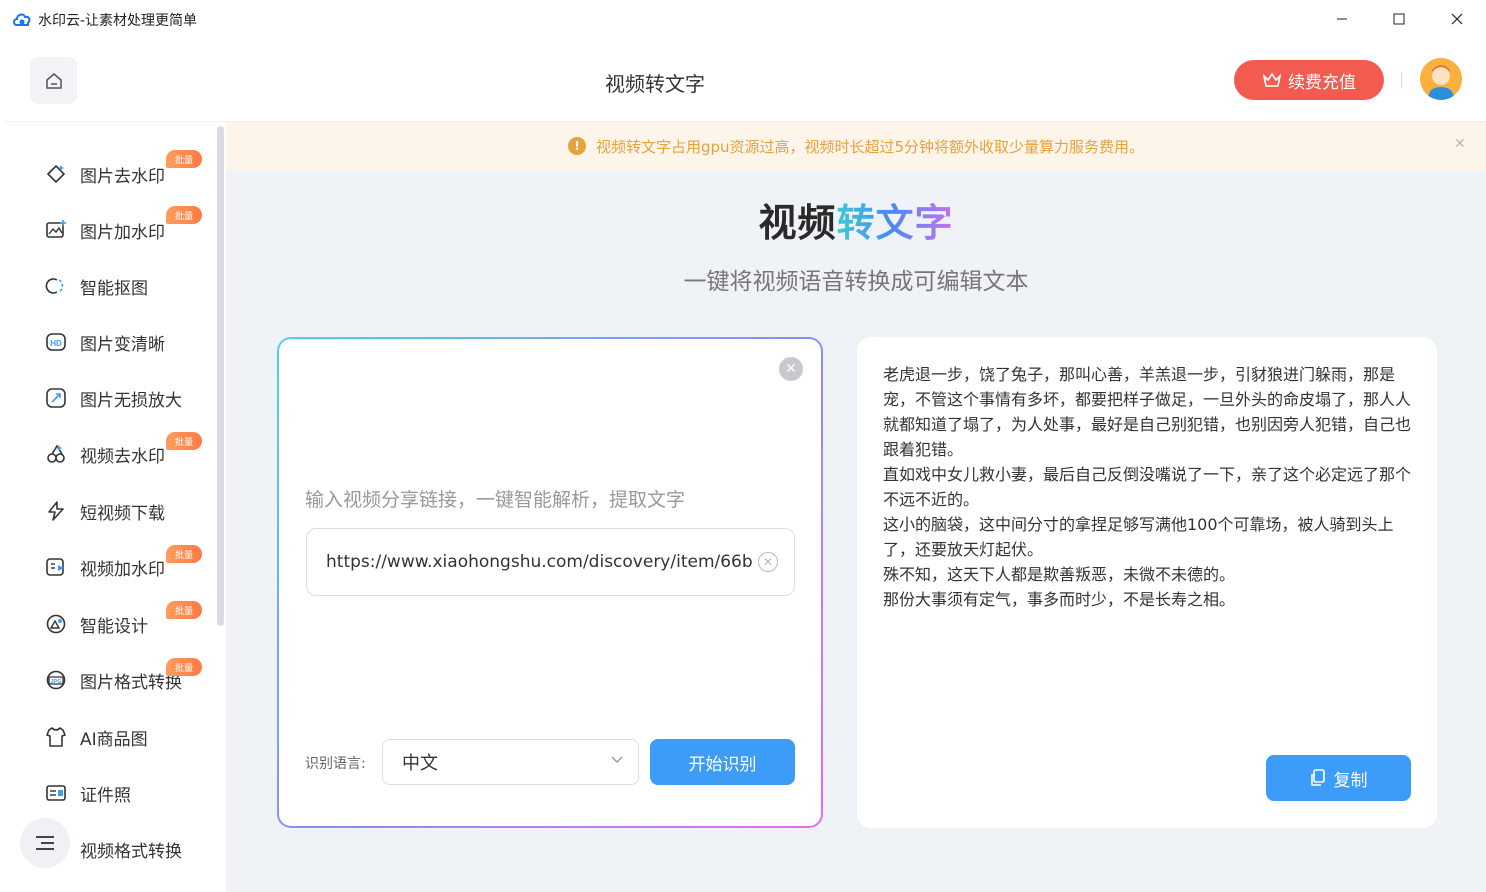 This screenshot has width=1486, height=892. Describe the element at coordinates (105, 795) in the screenshot. I see `sidebar-item-label: 证件照` at that location.